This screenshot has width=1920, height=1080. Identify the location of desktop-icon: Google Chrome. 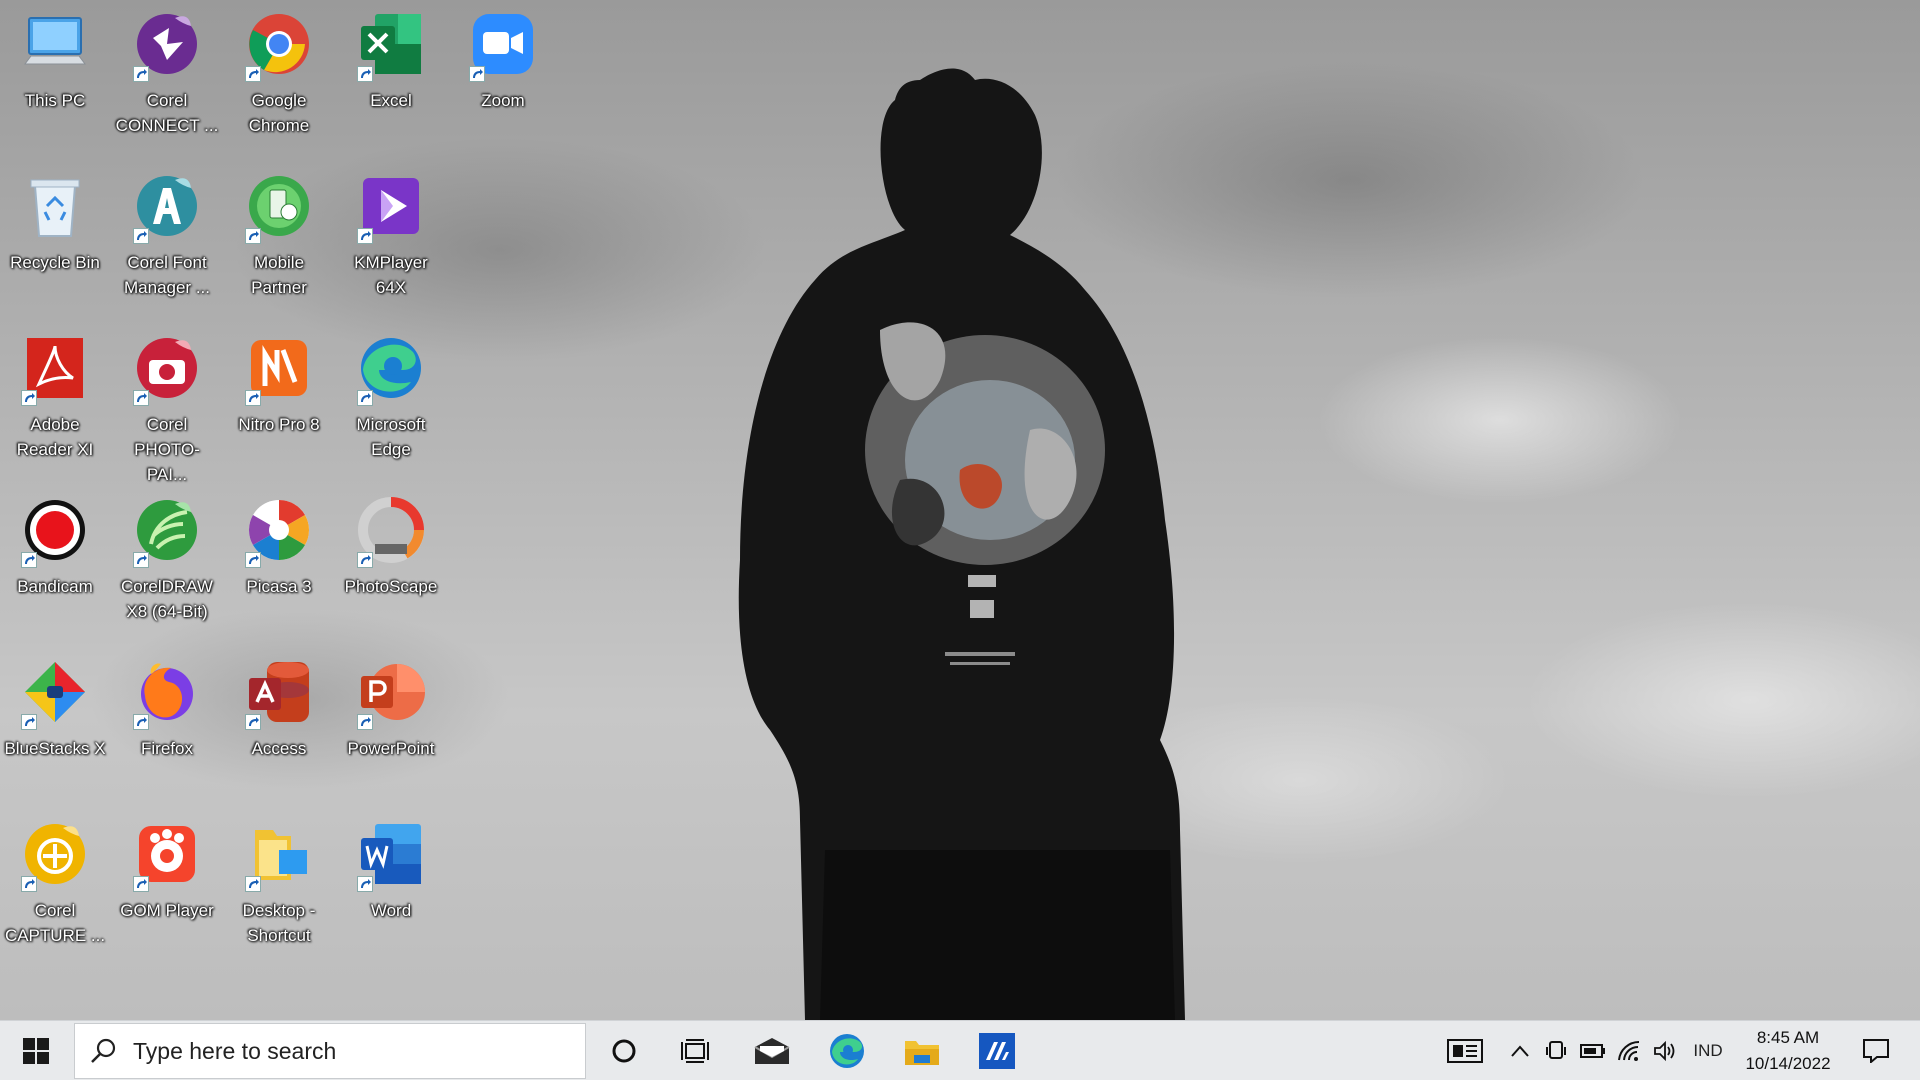
(279, 75).